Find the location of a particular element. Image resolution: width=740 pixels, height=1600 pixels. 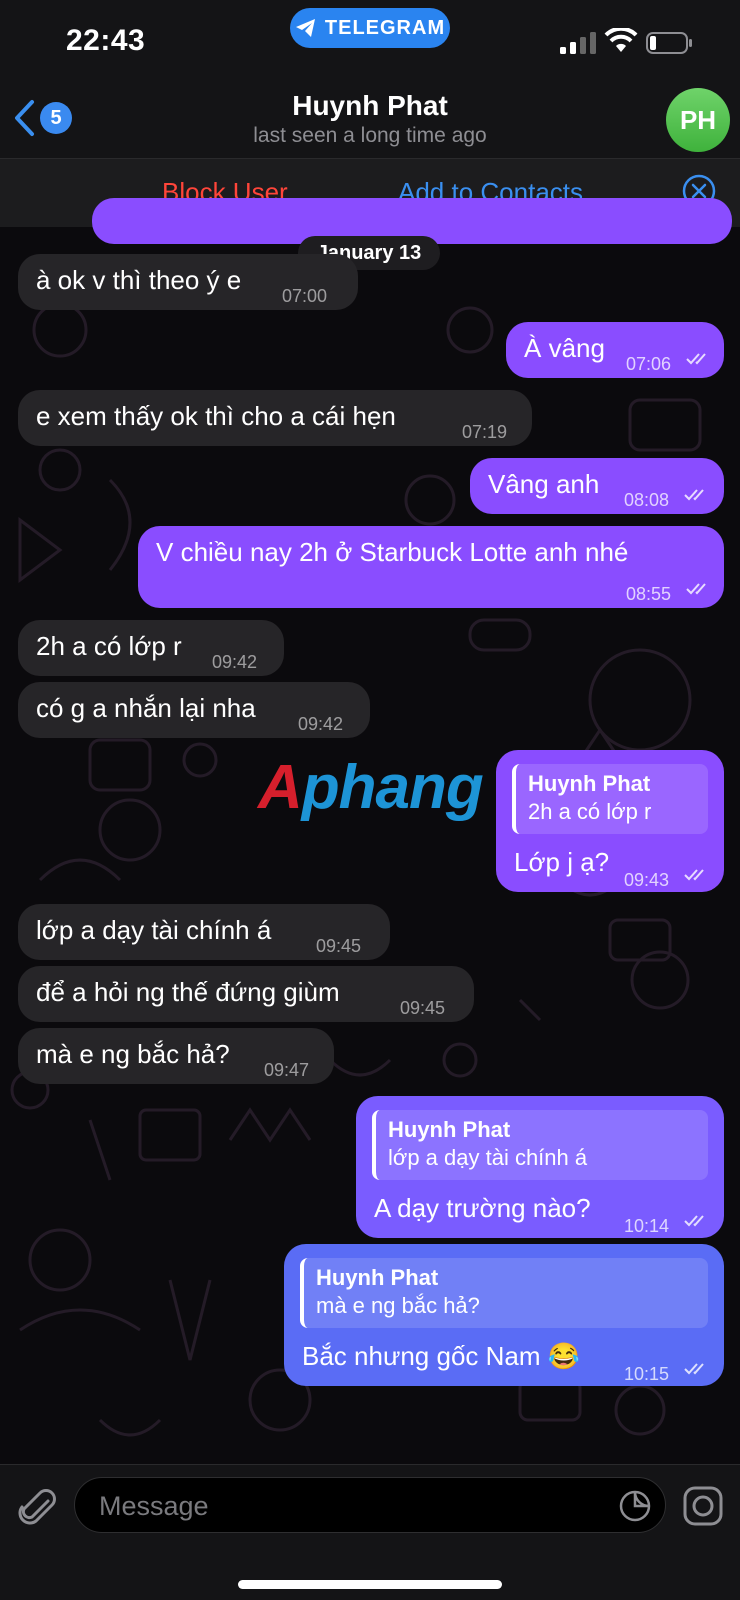

message-time: 07:19 is located at coordinates (485, 432).